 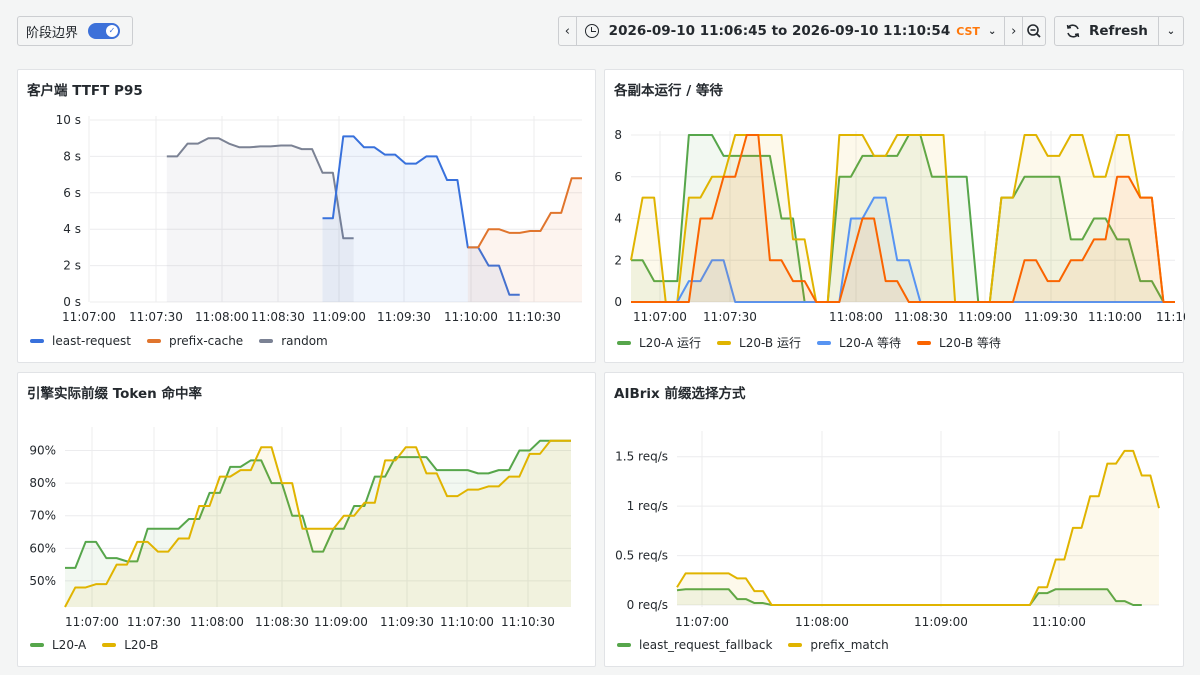 What do you see at coordinates (72, 266) in the screenshot?
I see `y-tick-label: 2 s` at bounding box center [72, 266].